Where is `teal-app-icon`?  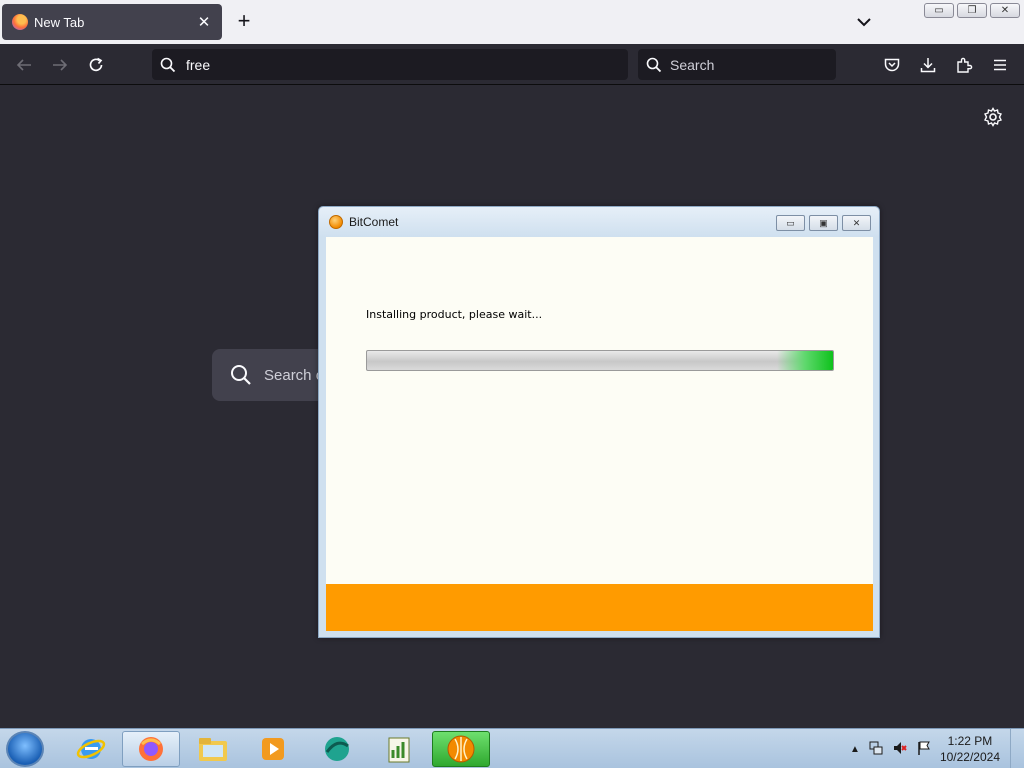 teal-app-icon is located at coordinates (337, 749).